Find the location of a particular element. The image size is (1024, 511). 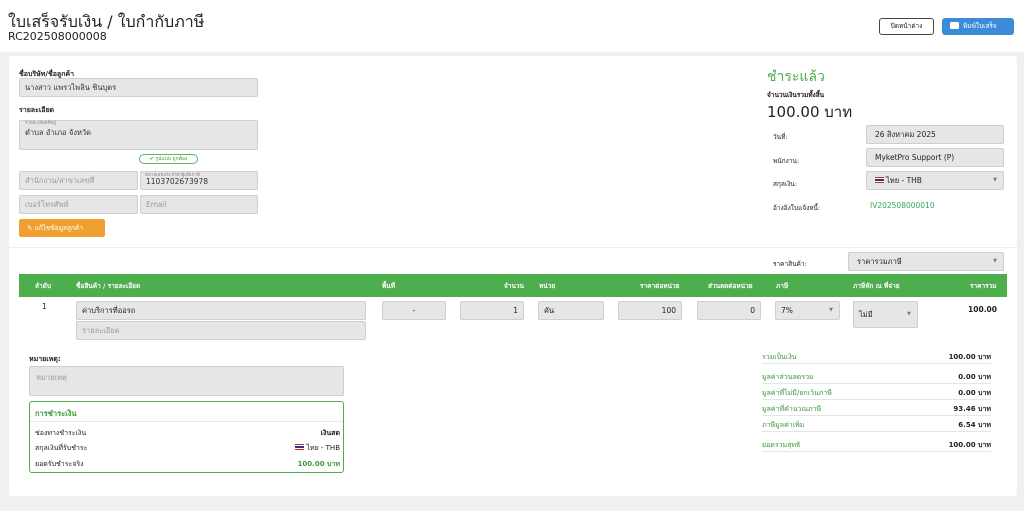

col-qty: จำนวน is located at coordinates (514, 286).